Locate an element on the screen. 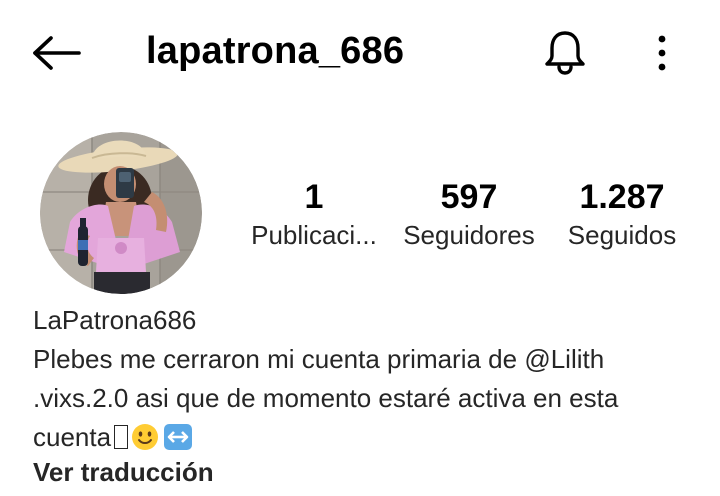  profile-photo is located at coordinates (121, 213).